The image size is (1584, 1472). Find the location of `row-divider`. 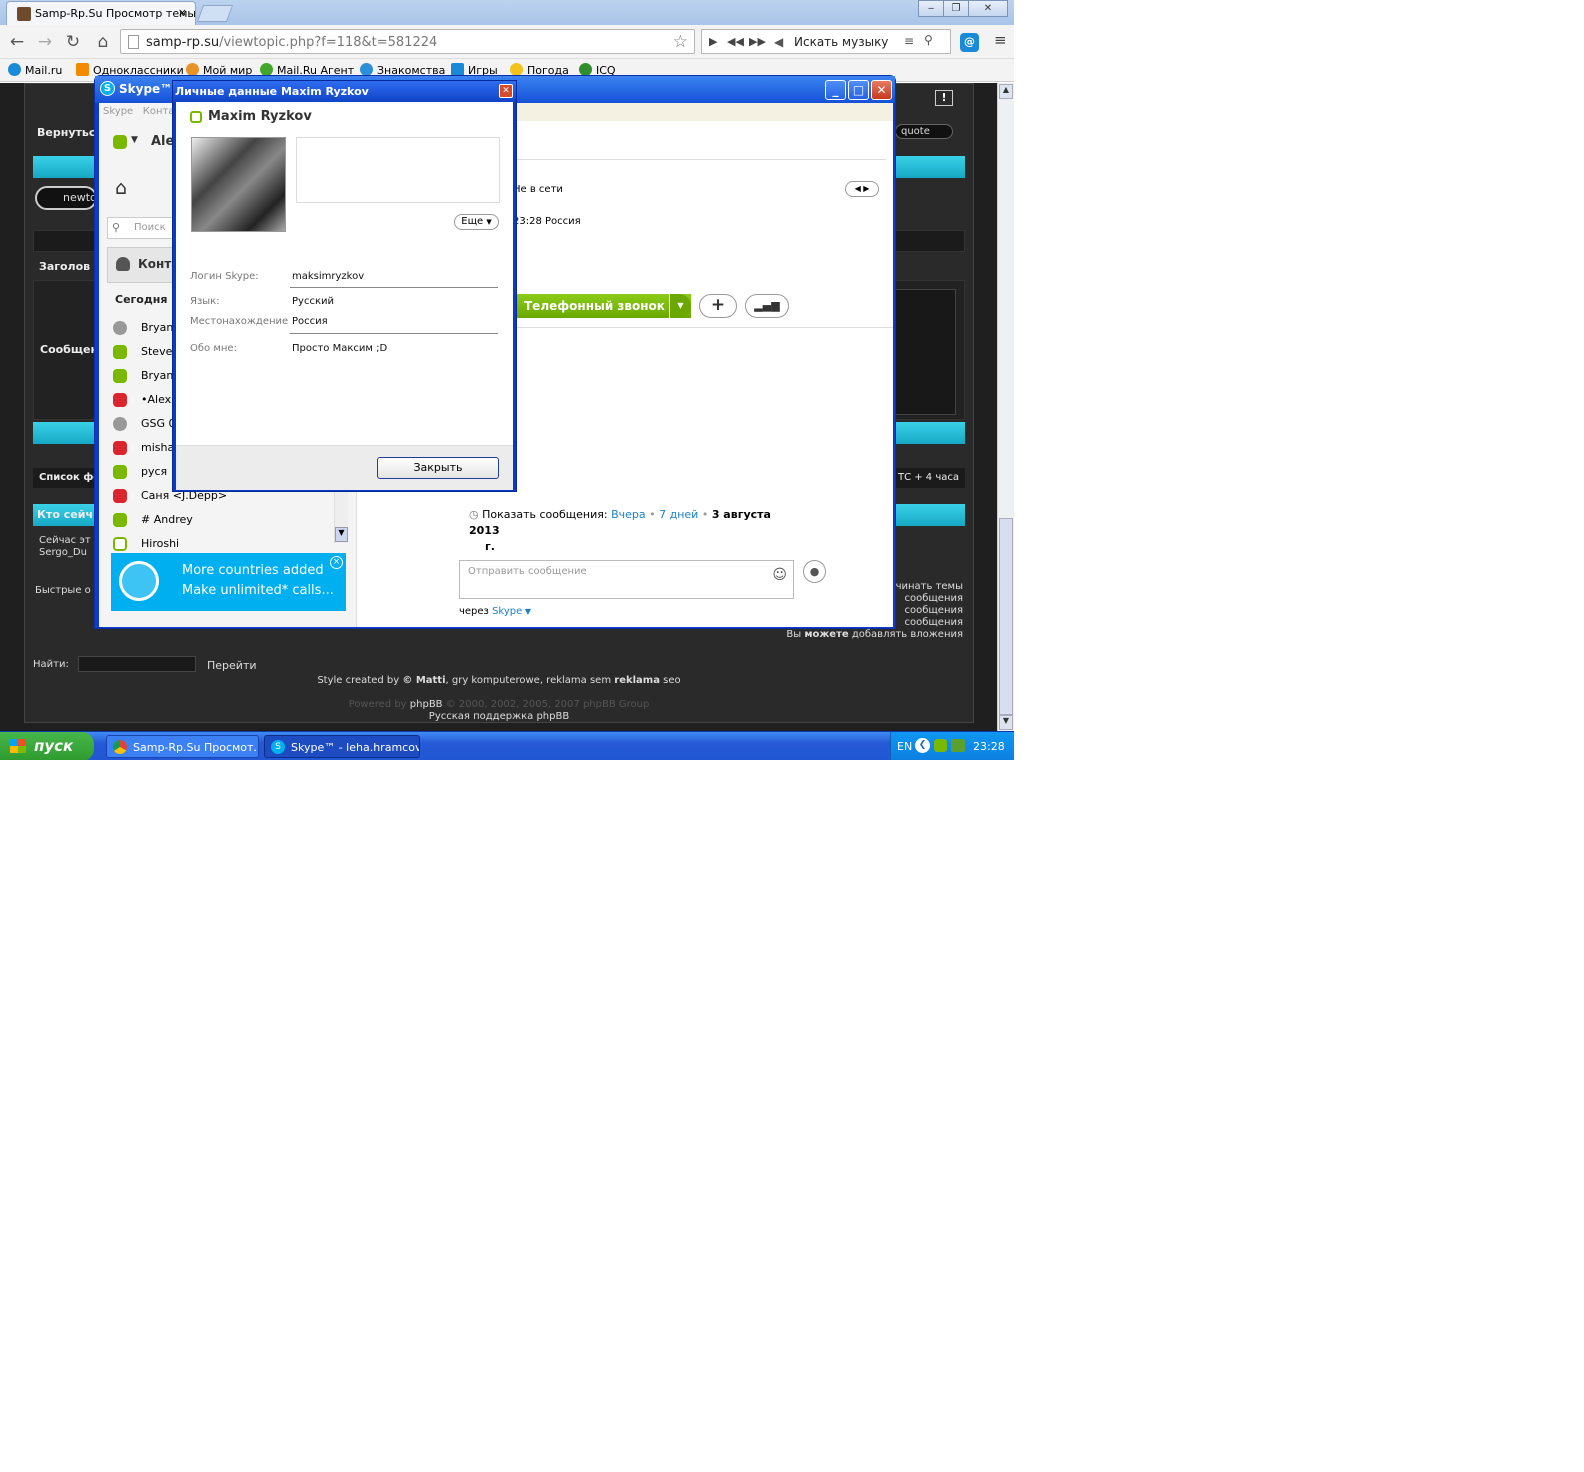

row-divider is located at coordinates (394, 287).